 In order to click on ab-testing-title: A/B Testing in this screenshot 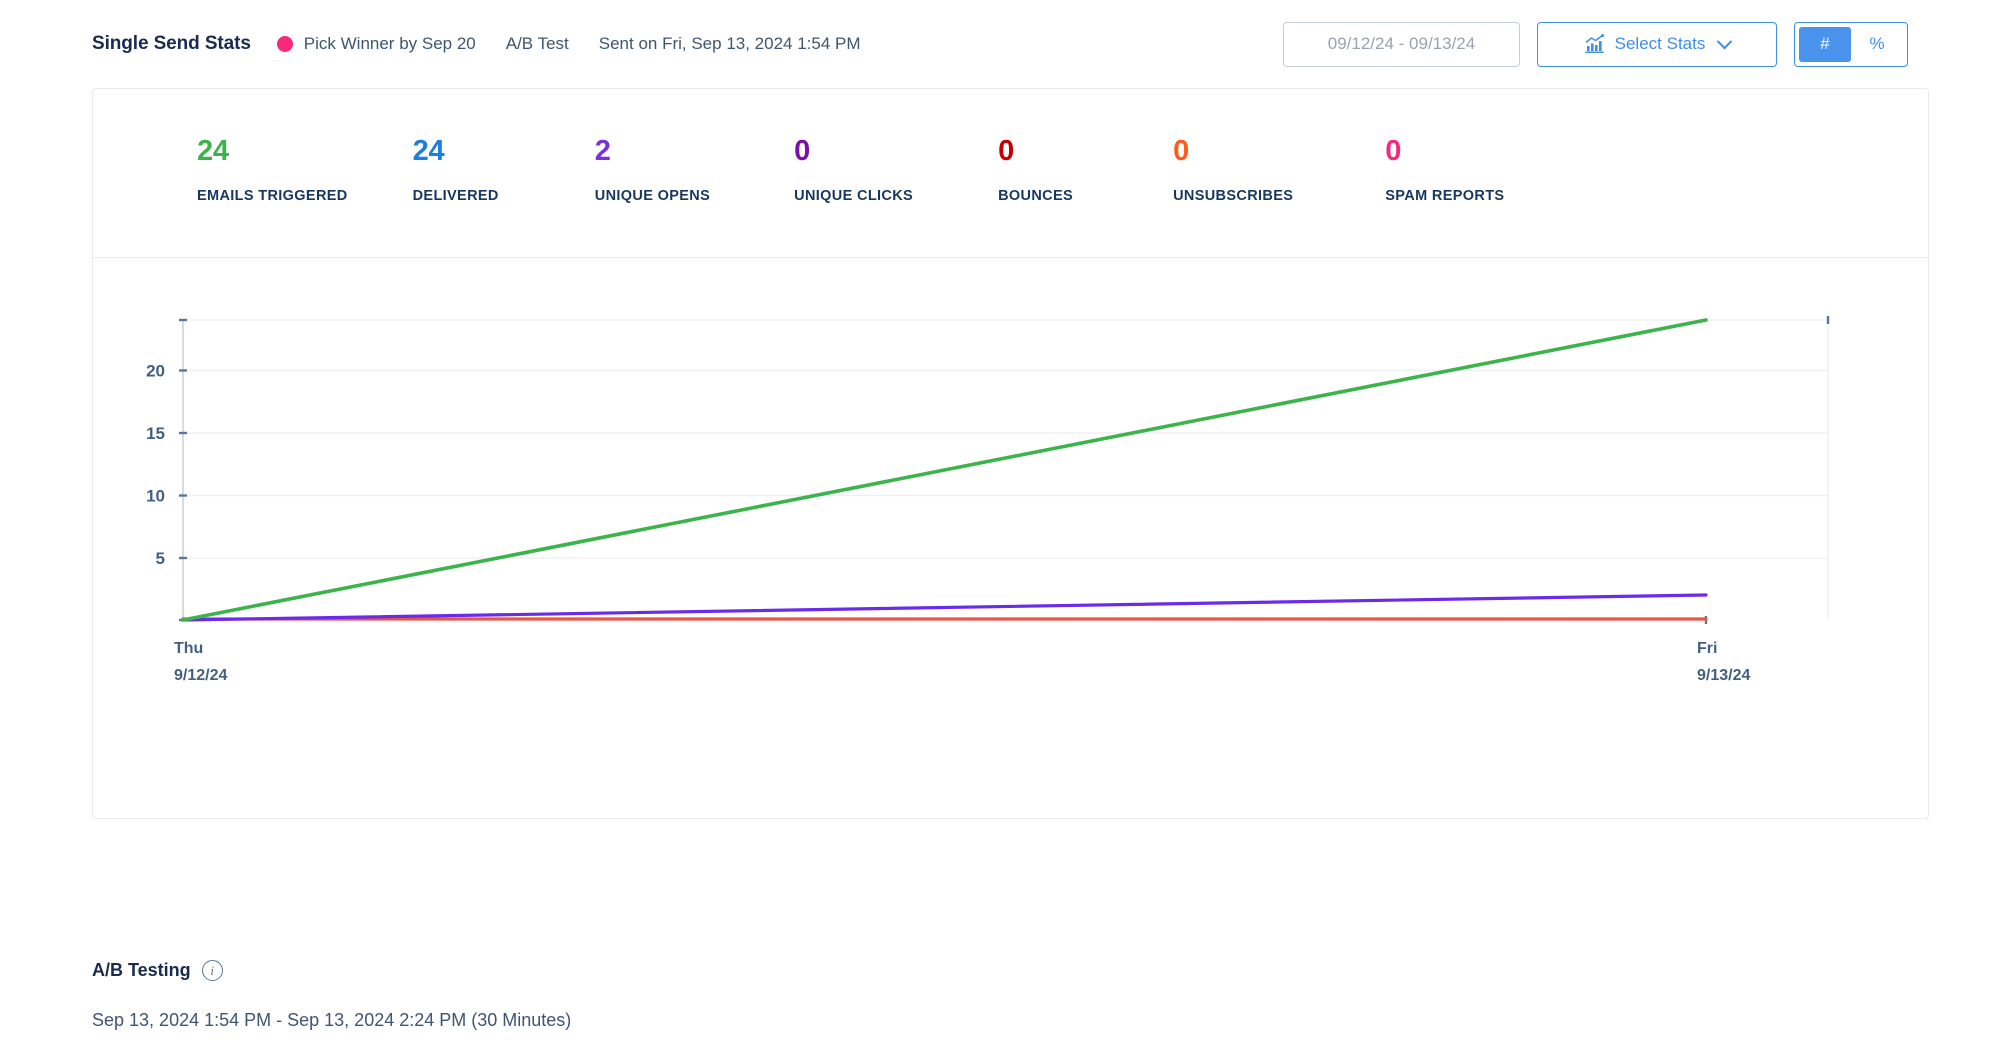, I will do `click(141, 970)`.